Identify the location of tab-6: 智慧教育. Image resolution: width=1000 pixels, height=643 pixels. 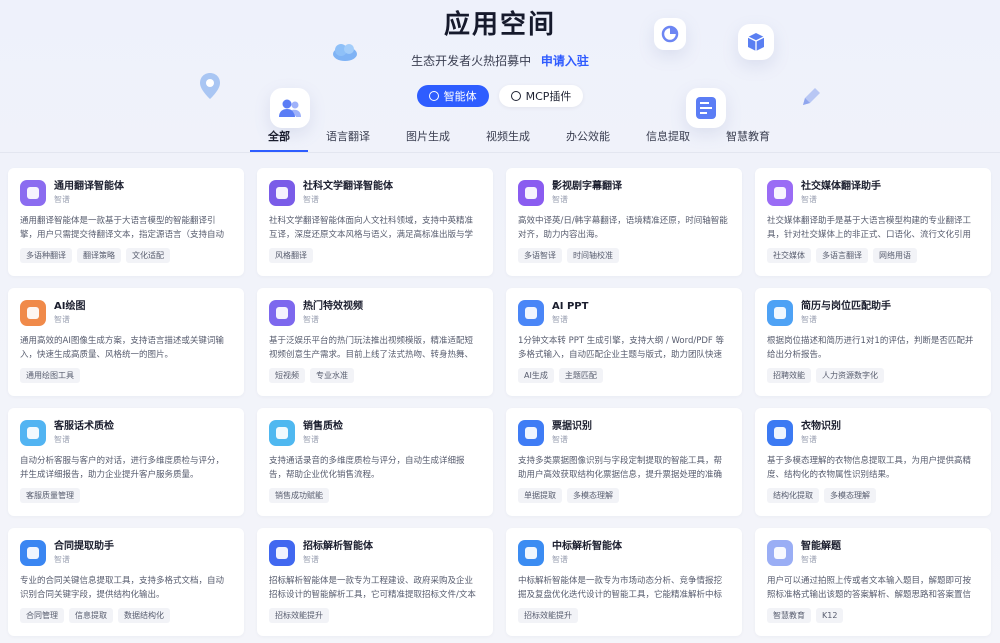
(748, 140).